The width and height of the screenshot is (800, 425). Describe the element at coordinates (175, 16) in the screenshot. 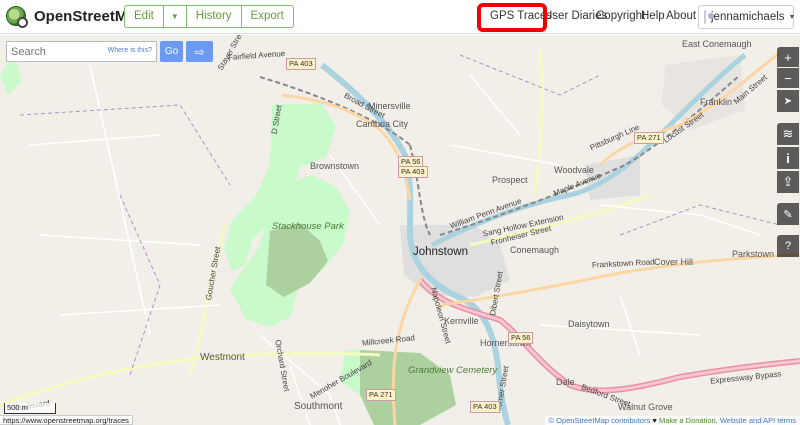

I see `edit-dropdown-caret-icon: ▼` at that location.